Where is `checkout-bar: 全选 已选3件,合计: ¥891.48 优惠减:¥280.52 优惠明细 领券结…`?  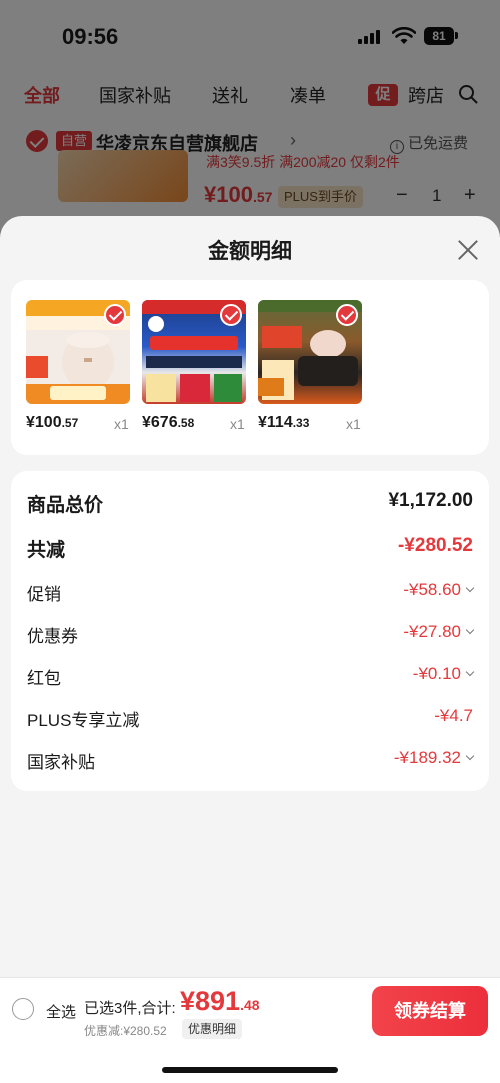 checkout-bar: 全选 已选3件,合计: ¥891.48 优惠减:¥280.52 优惠明细 领券结… is located at coordinates (250, 1030).